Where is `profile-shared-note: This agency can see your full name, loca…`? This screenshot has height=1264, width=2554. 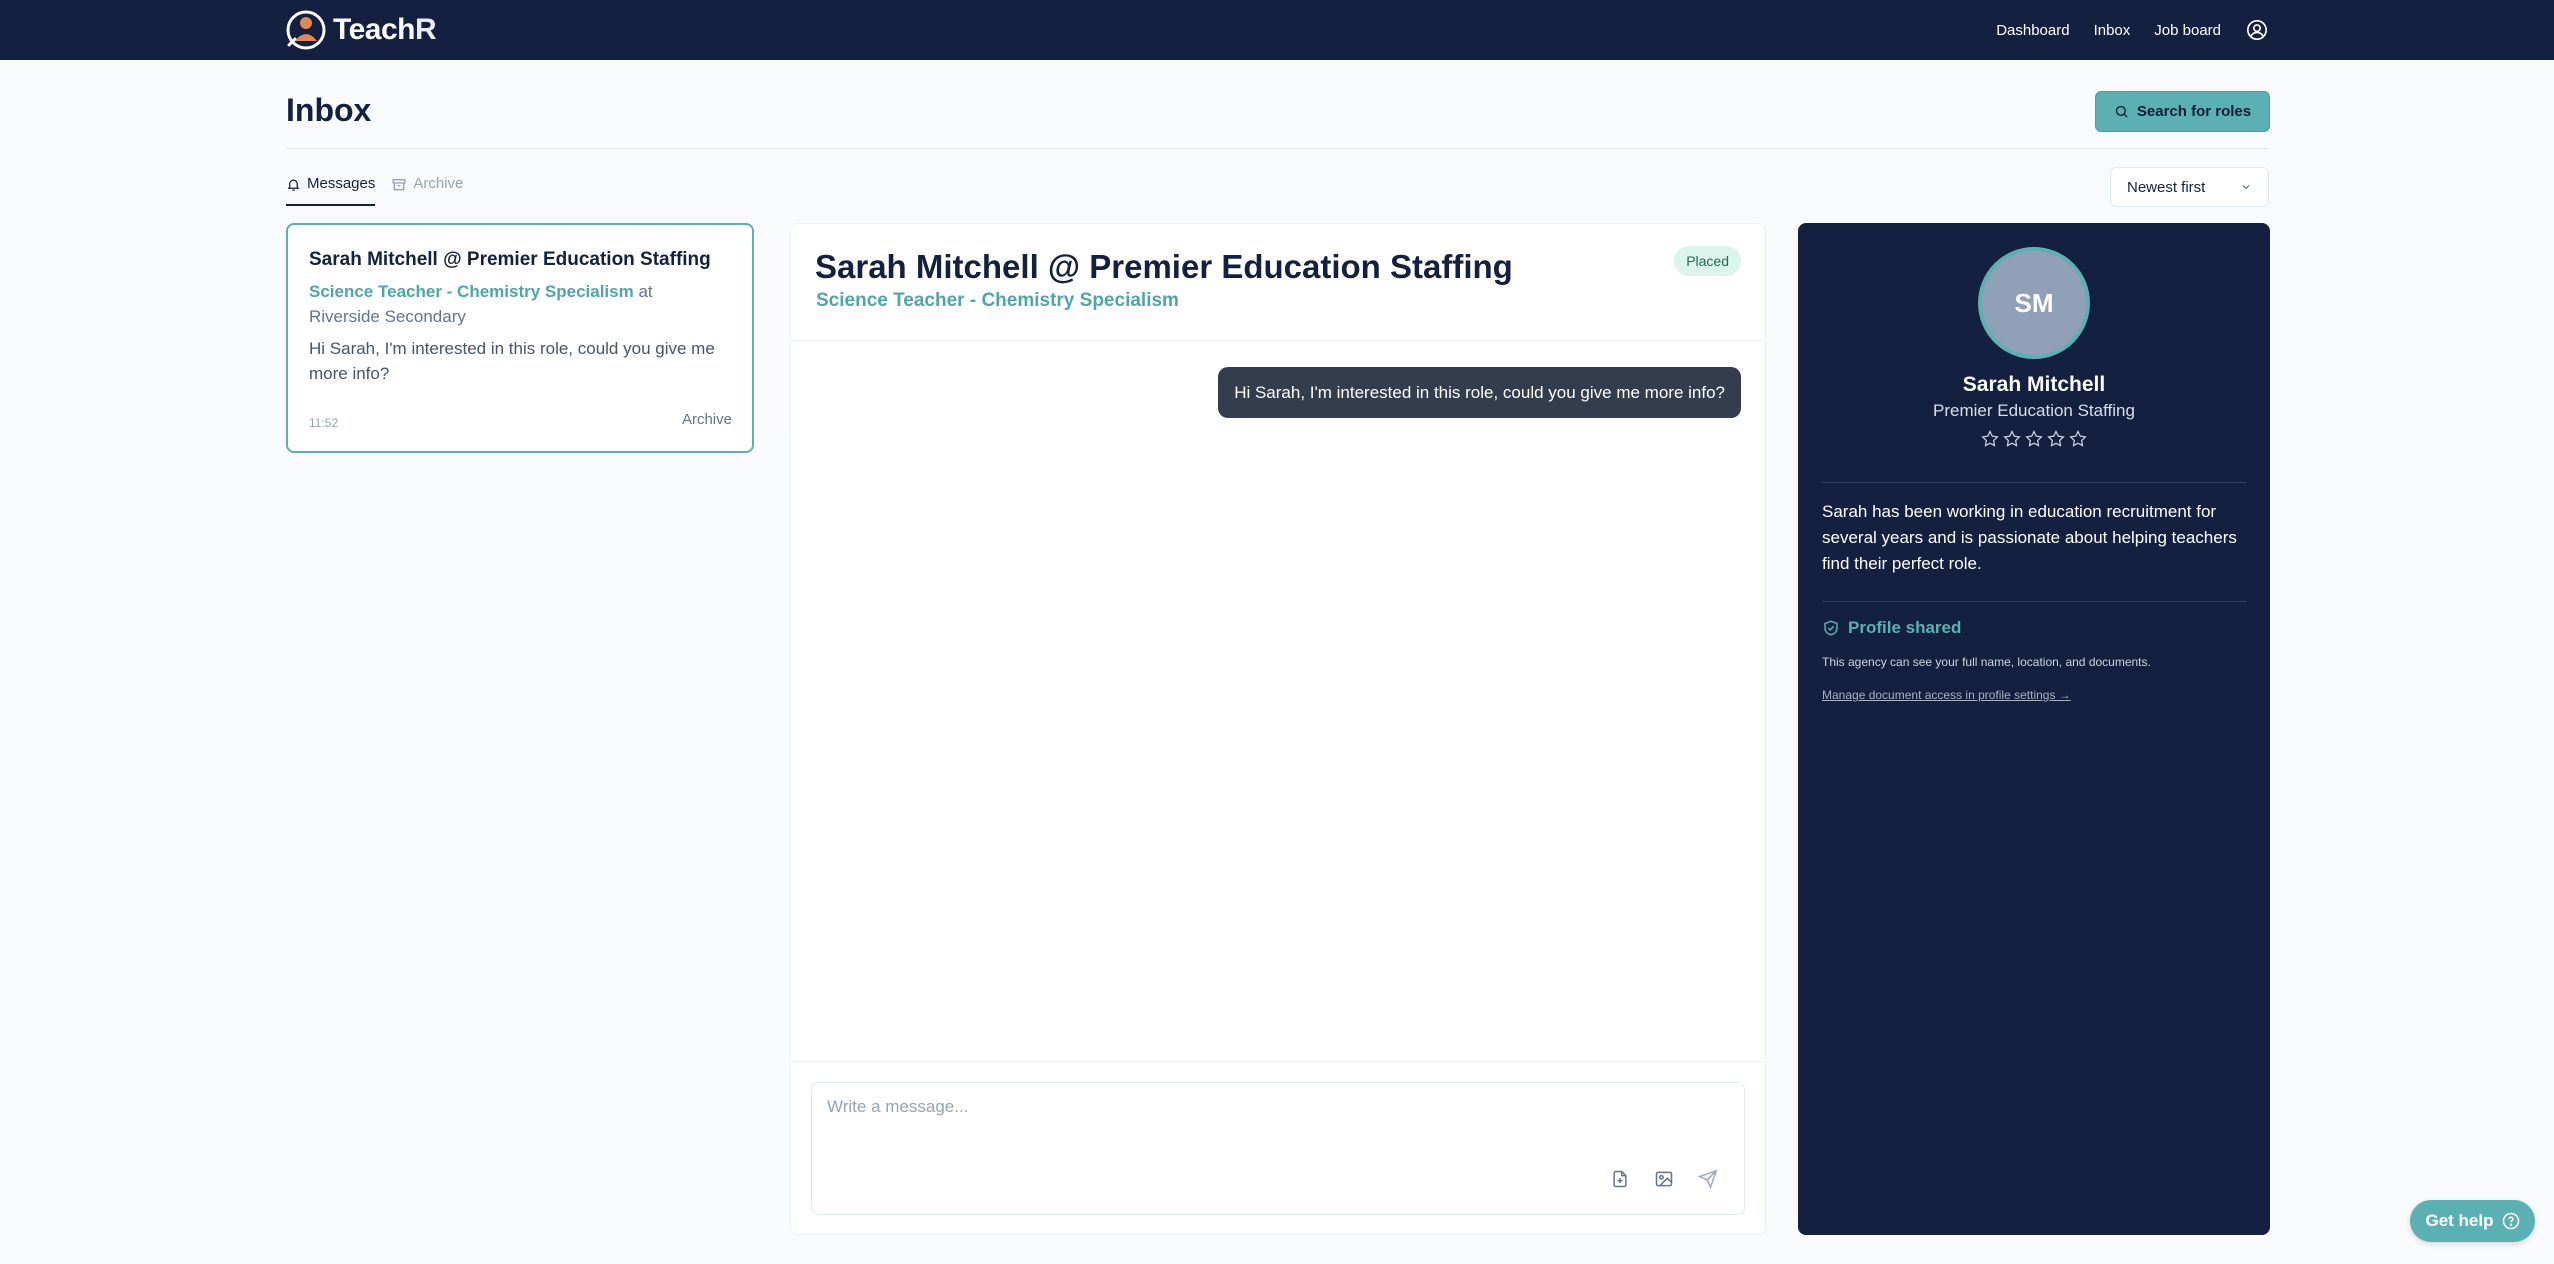 profile-shared-note: This agency can see your full name, loca… is located at coordinates (1986, 662).